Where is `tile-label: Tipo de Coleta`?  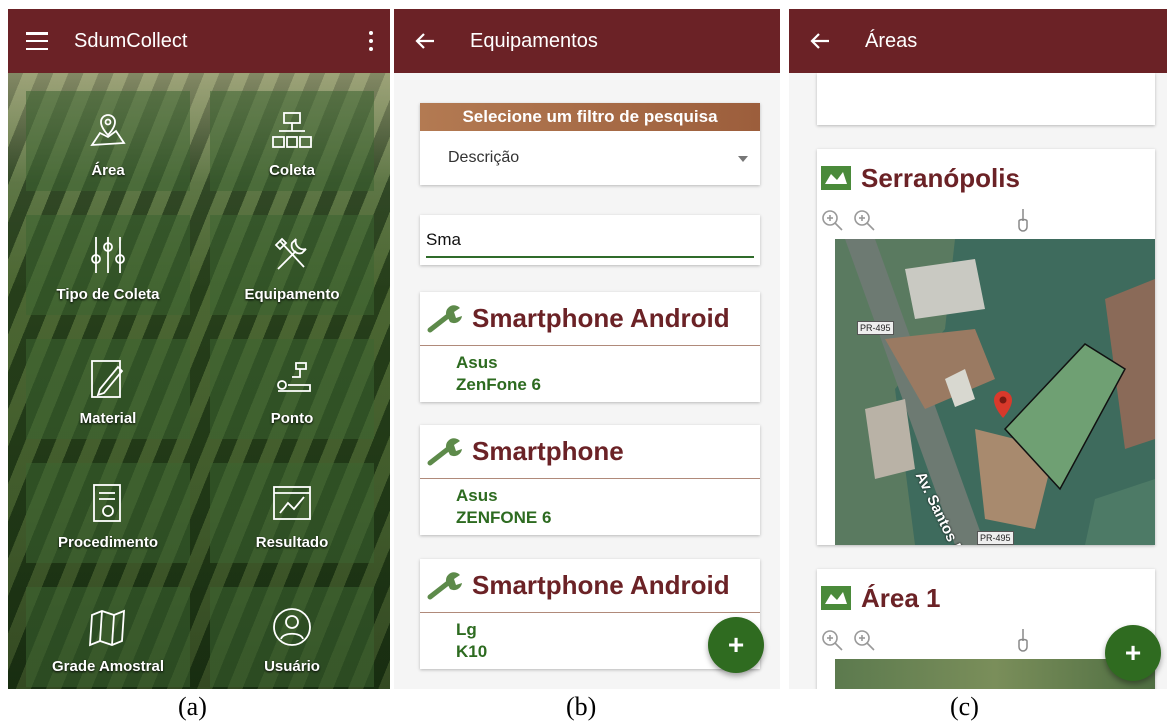
tile-label: Tipo de Coleta is located at coordinates (108, 294).